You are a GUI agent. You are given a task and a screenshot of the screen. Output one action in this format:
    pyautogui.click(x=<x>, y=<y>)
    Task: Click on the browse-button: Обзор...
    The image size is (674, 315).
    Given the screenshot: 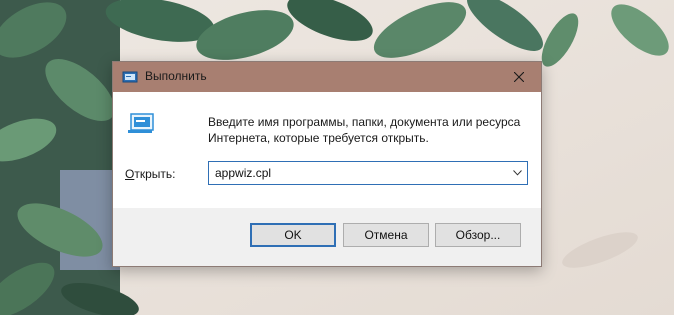 What is the action you would take?
    pyautogui.click(x=478, y=235)
    